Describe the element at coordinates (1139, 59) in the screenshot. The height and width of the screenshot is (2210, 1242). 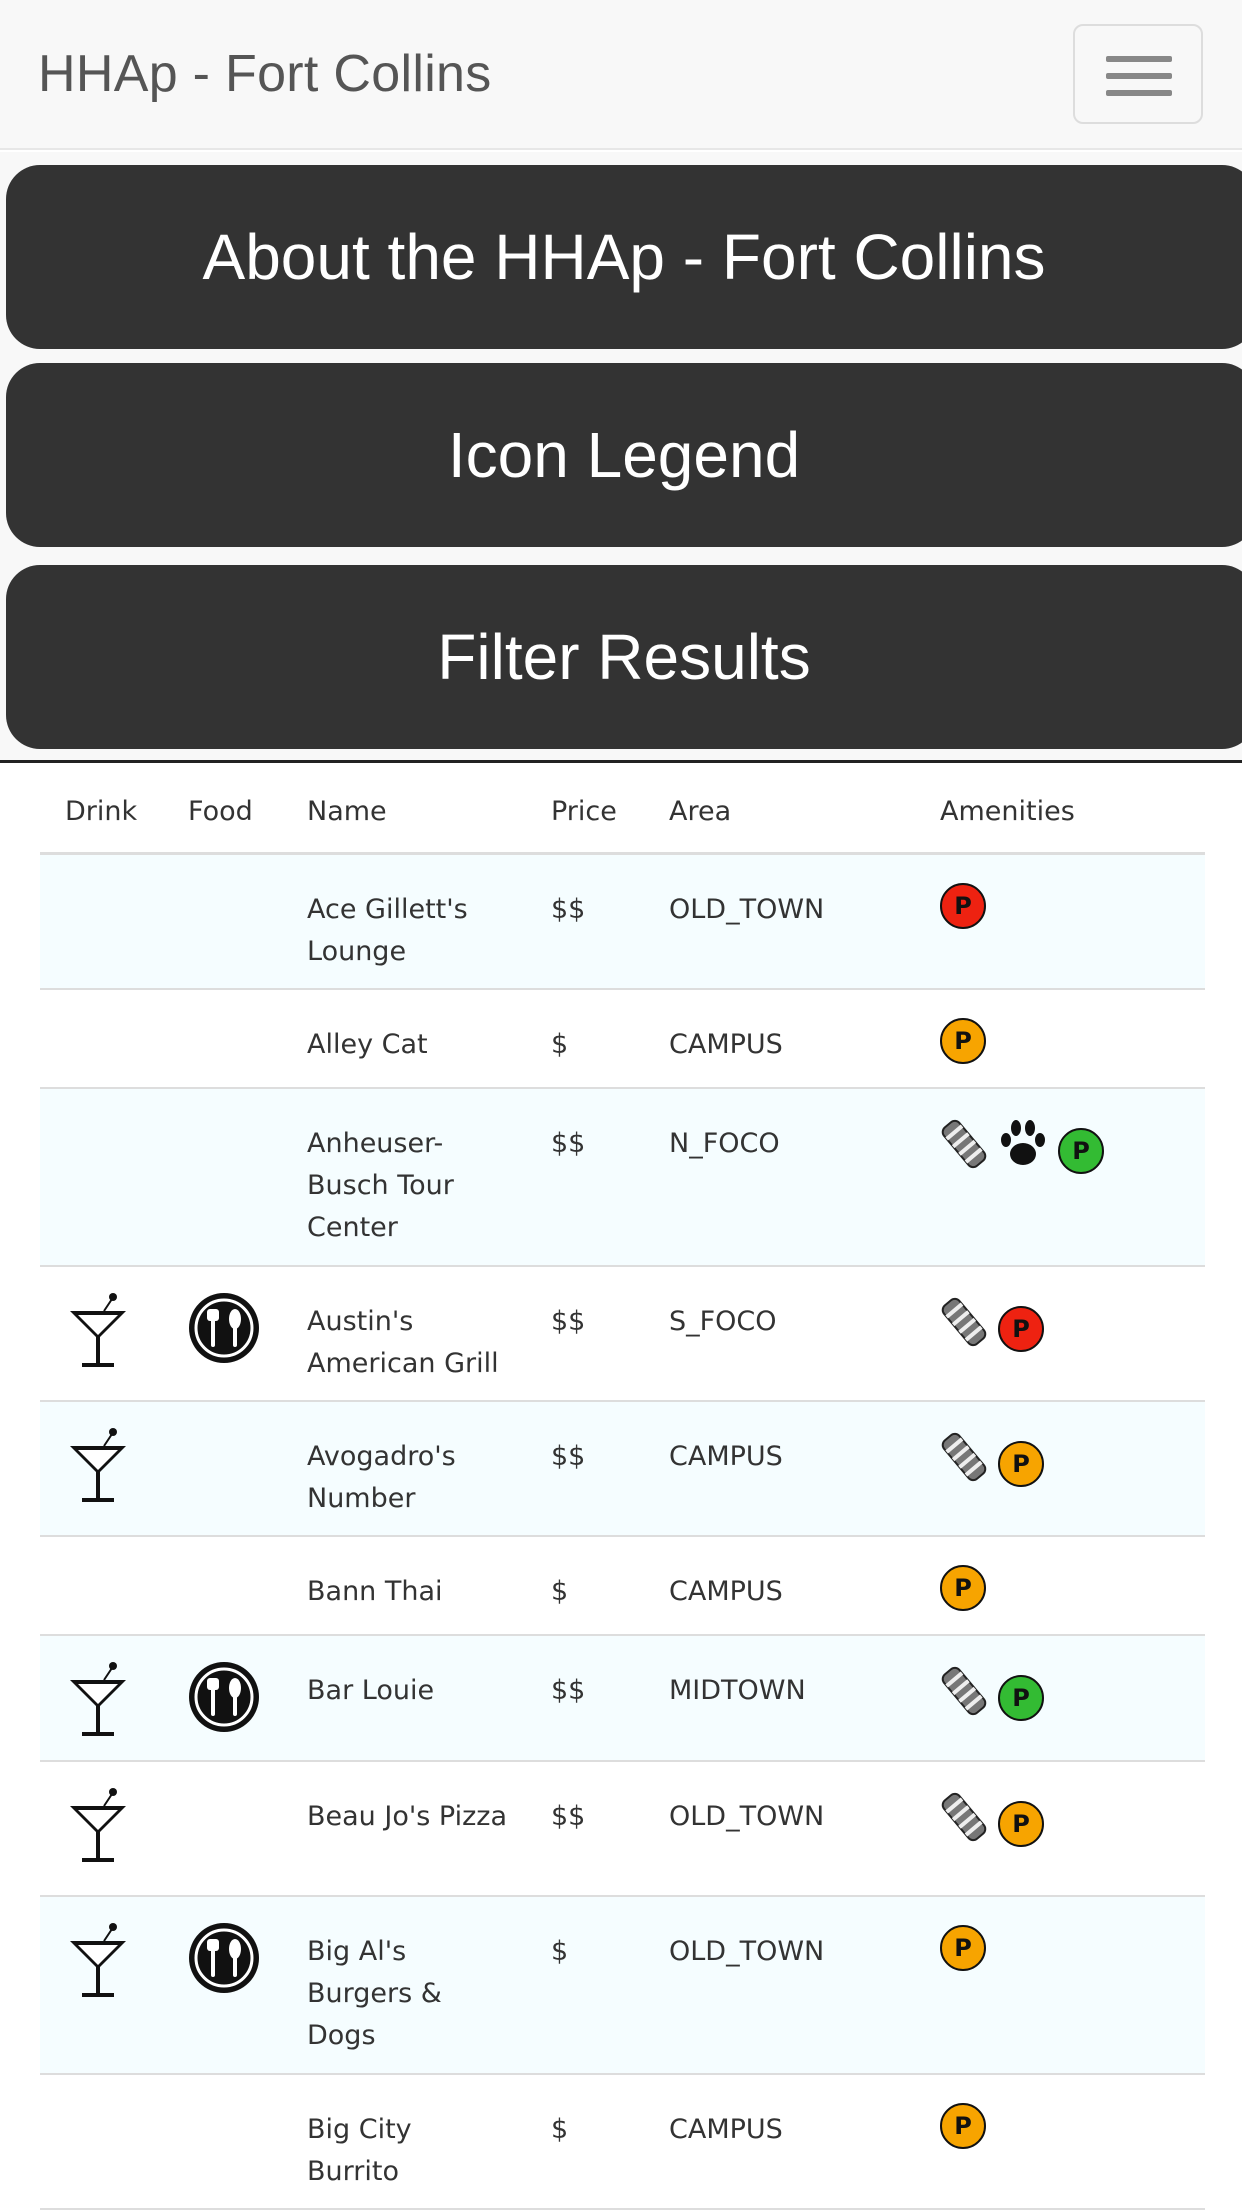
I see `hamburger-menu-icon` at that location.